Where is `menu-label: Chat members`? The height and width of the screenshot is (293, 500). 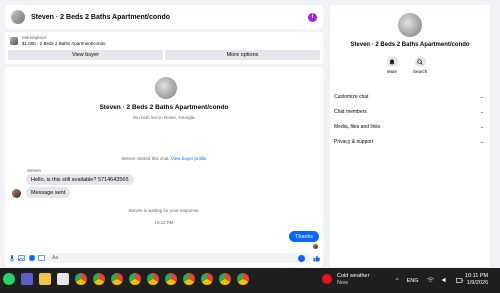
menu-label: Chat members is located at coordinates (350, 111).